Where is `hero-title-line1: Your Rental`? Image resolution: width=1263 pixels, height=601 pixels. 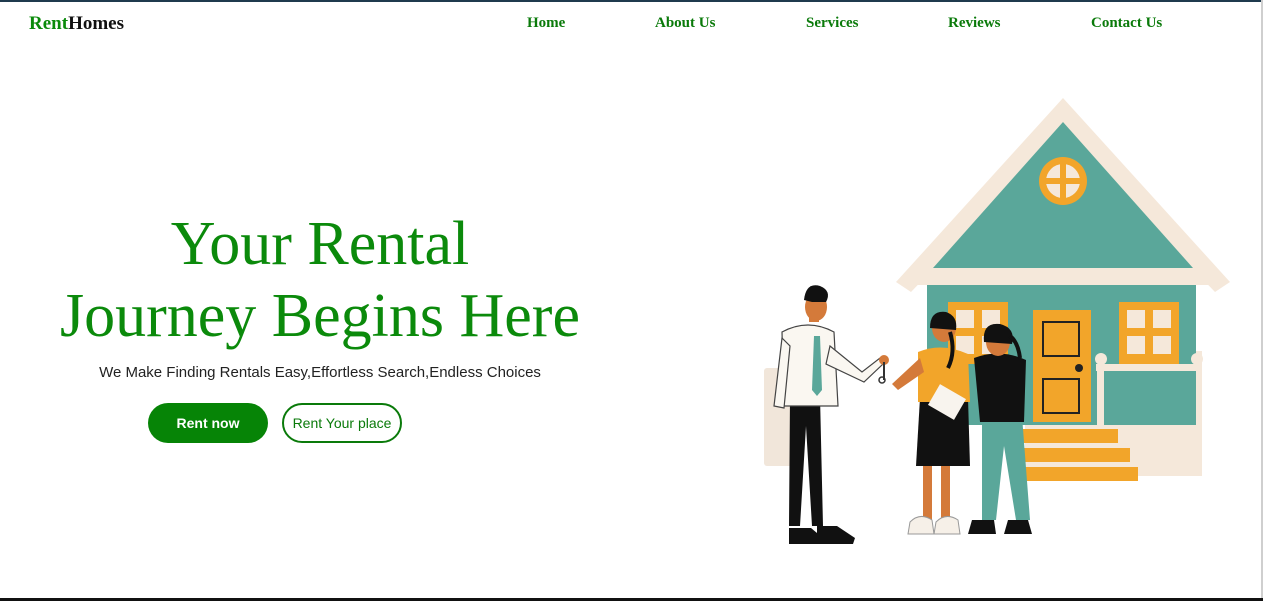
hero-title-line1: Your Rental is located at coordinates (320, 244).